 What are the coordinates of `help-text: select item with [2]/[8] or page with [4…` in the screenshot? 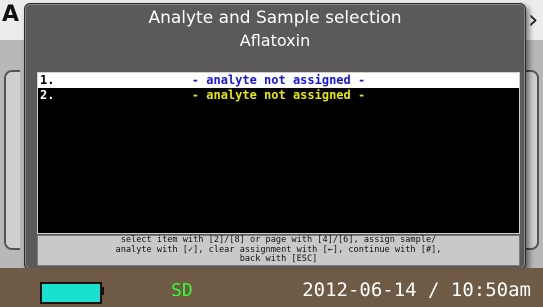 It's located at (278, 250).